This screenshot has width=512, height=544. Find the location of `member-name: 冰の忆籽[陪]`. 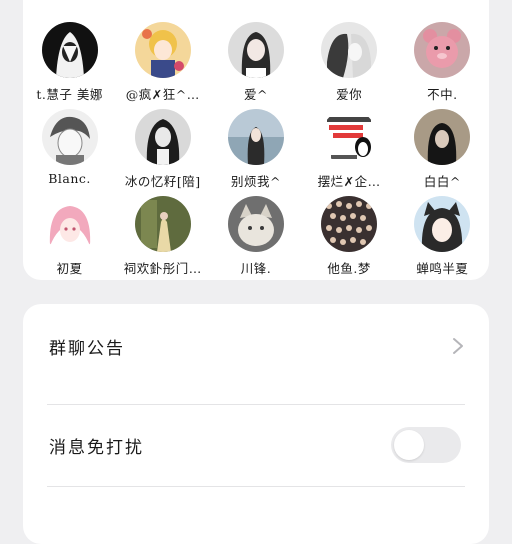

member-name: 冰の忆籽[陪] is located at coordinates (162, 181).